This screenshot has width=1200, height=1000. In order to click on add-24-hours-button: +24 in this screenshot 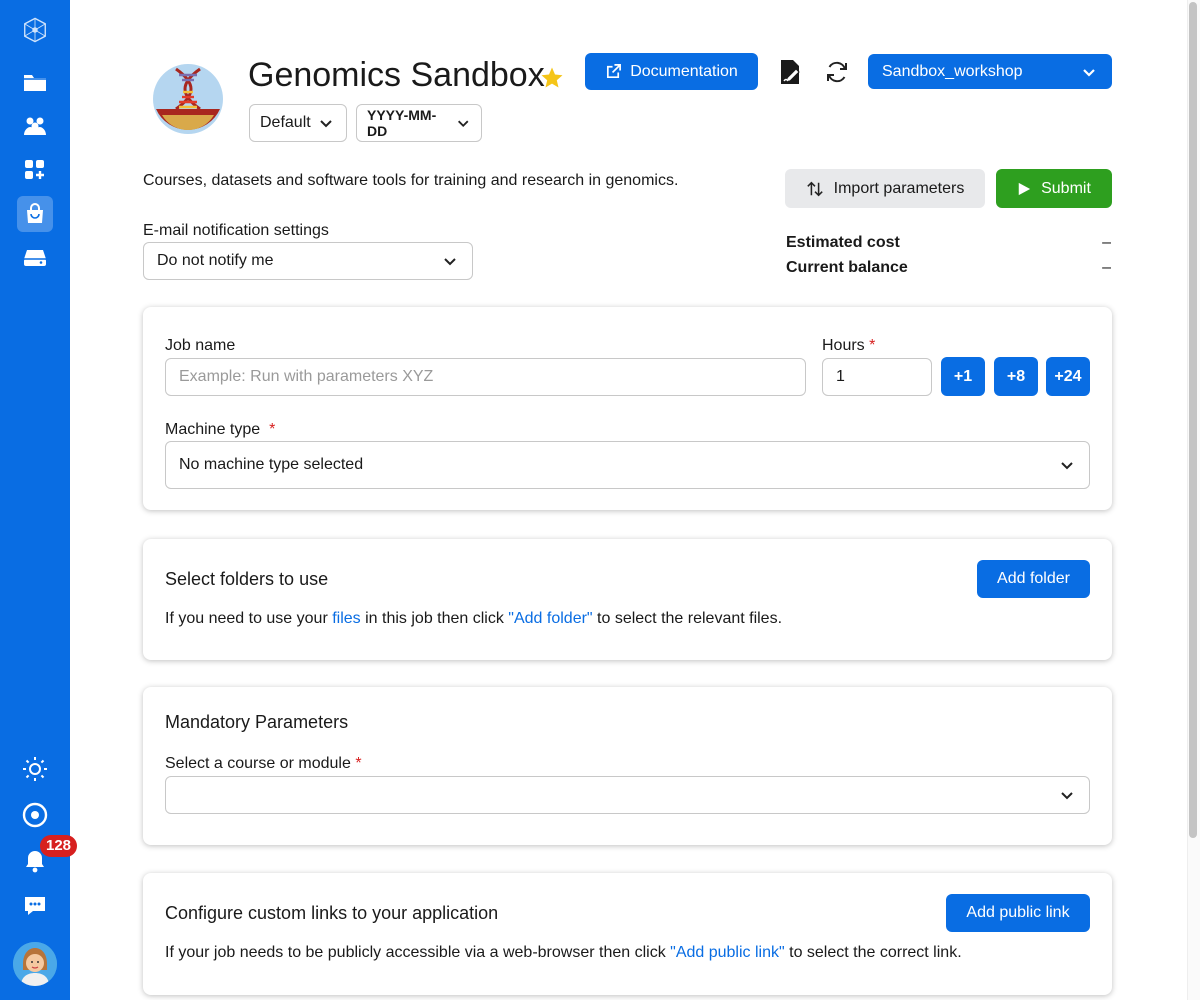, I will do `click(1068, 376)`.